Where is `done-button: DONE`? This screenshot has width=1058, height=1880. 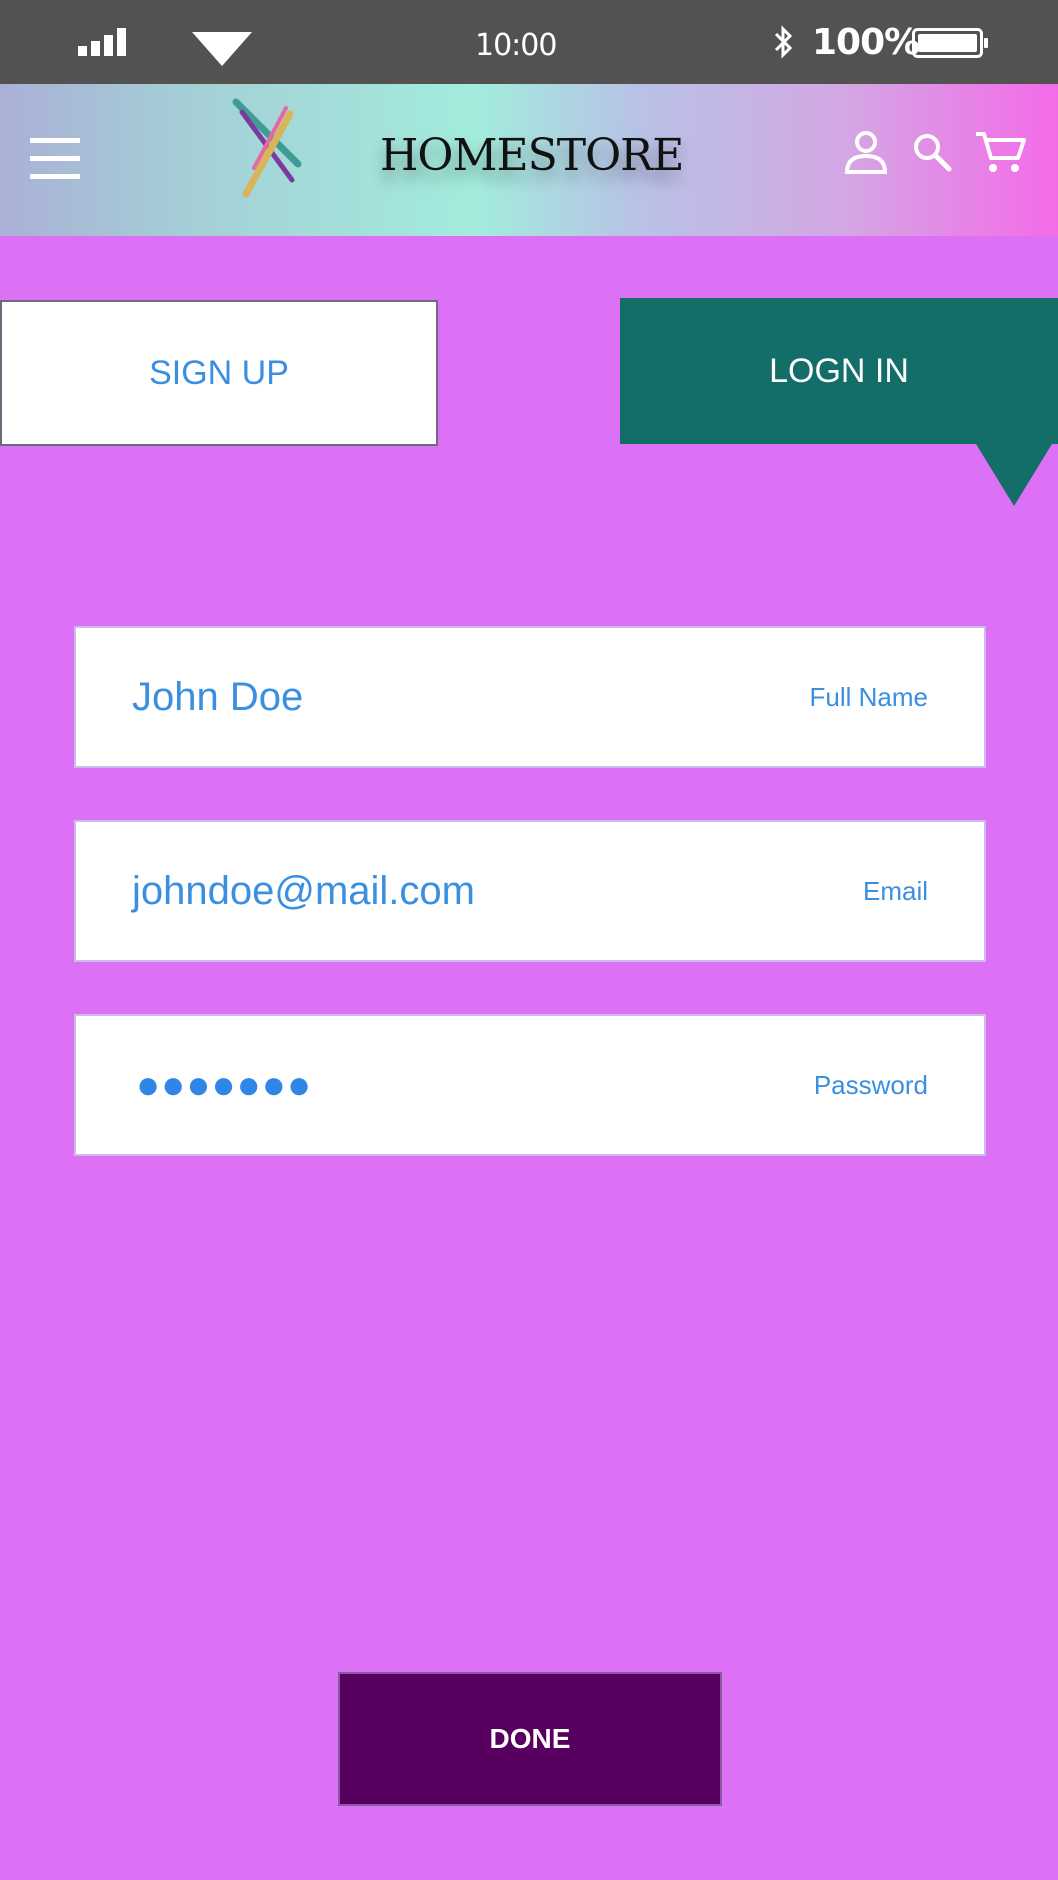
done-button: DONE is located at coordinates (530, 1739).